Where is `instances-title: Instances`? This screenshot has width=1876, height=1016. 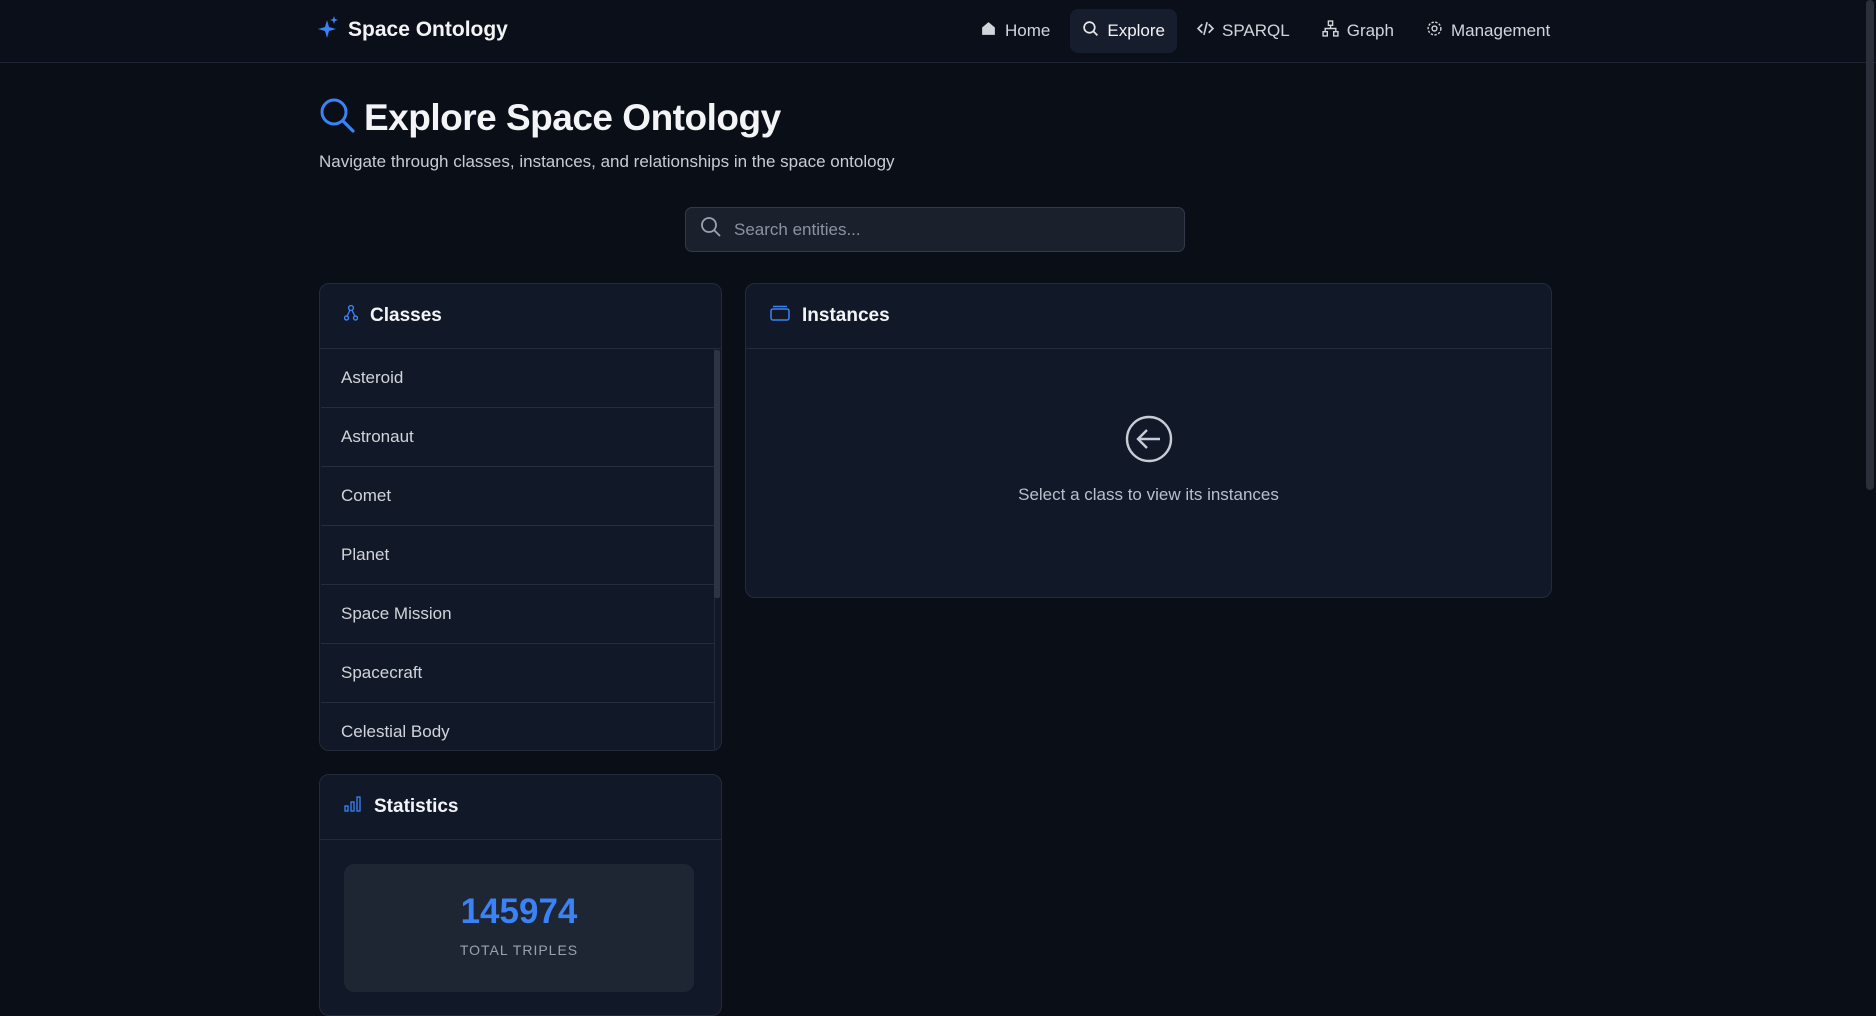
instances-title: Instances is located at coordinates (846, 315).